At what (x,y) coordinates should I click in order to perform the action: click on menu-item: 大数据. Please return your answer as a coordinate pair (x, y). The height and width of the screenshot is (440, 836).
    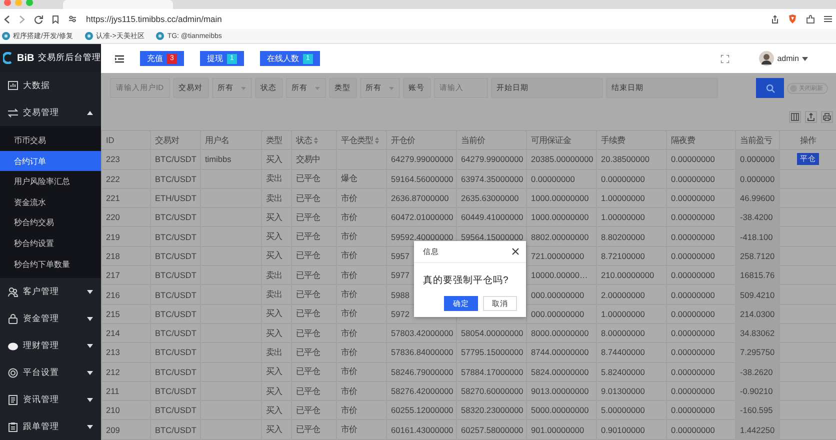
    Looking at the image, I should click on (50, 86).